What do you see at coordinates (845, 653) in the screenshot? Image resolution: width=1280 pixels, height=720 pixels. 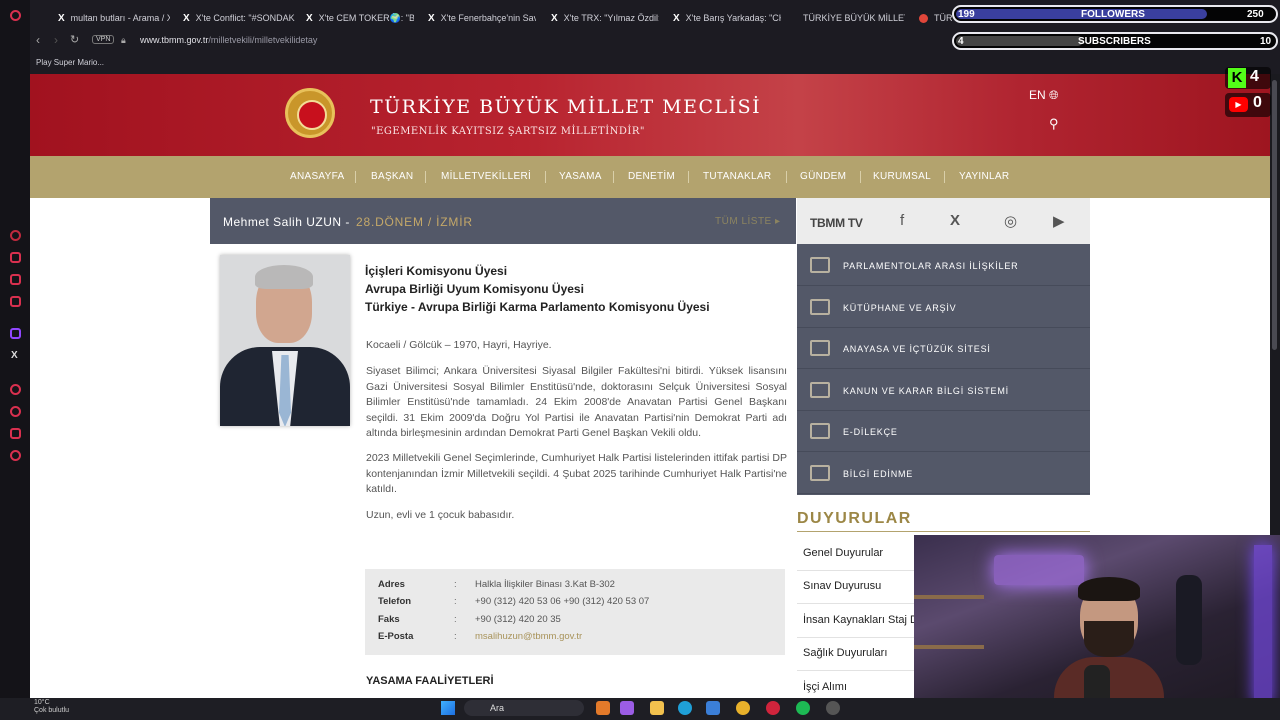 I see `announcement-link: Sağlık Duyuruları` at bounding box center [845, 653].